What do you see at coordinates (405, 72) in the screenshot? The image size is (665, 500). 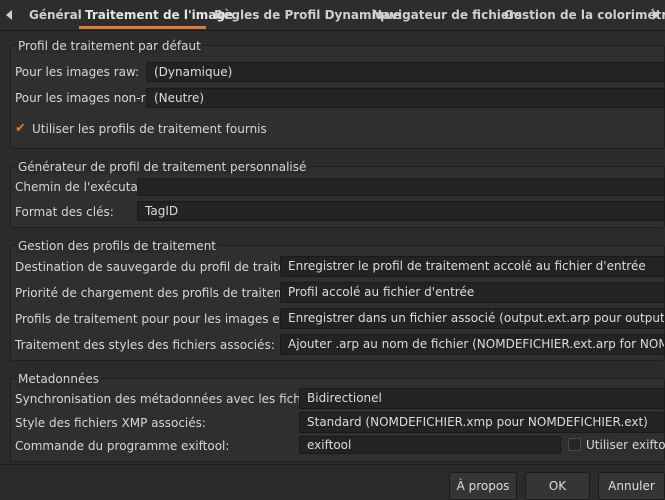 I see `raw-profile-select: (Dynamique)` at bounding box center [405, 72].